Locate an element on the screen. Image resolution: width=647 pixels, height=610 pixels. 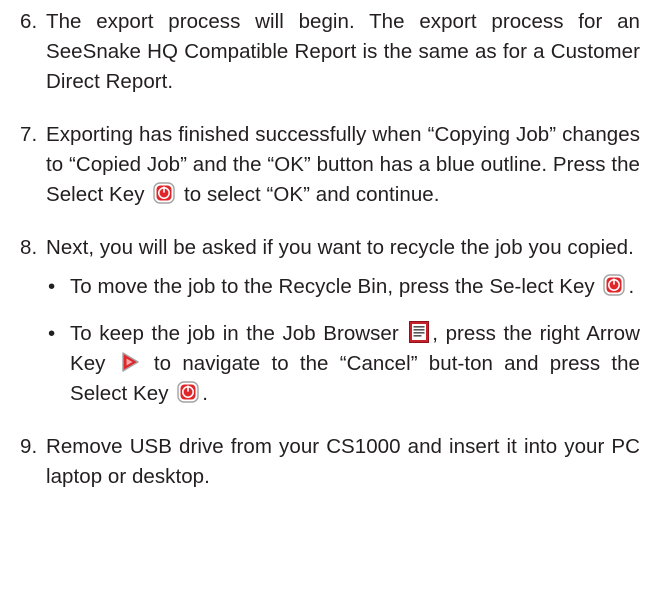
step-number: 6. is located at coordinates (29, 21).